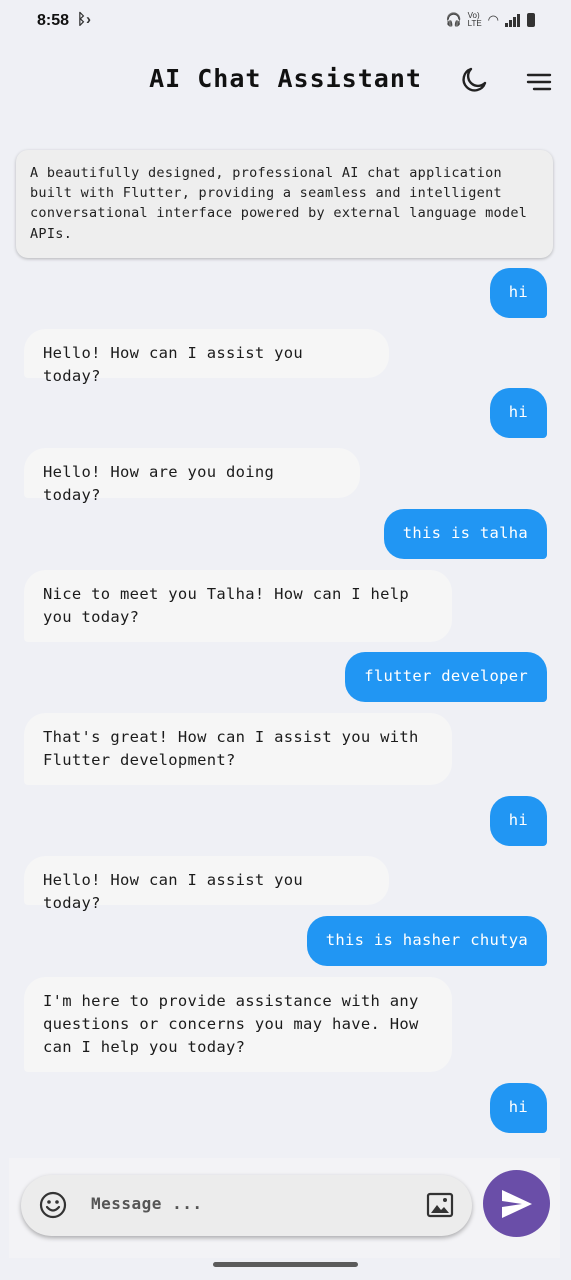  I want to click on wifi-icon: ◠, so click(493, 19).